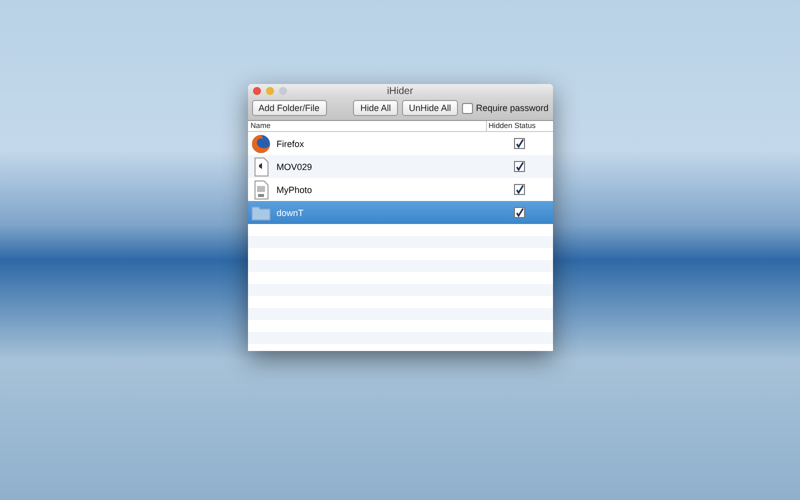  What do you see at coordinates (256, 91) in the screenshot?
I see `close-button` at bounding box center [256, 91].